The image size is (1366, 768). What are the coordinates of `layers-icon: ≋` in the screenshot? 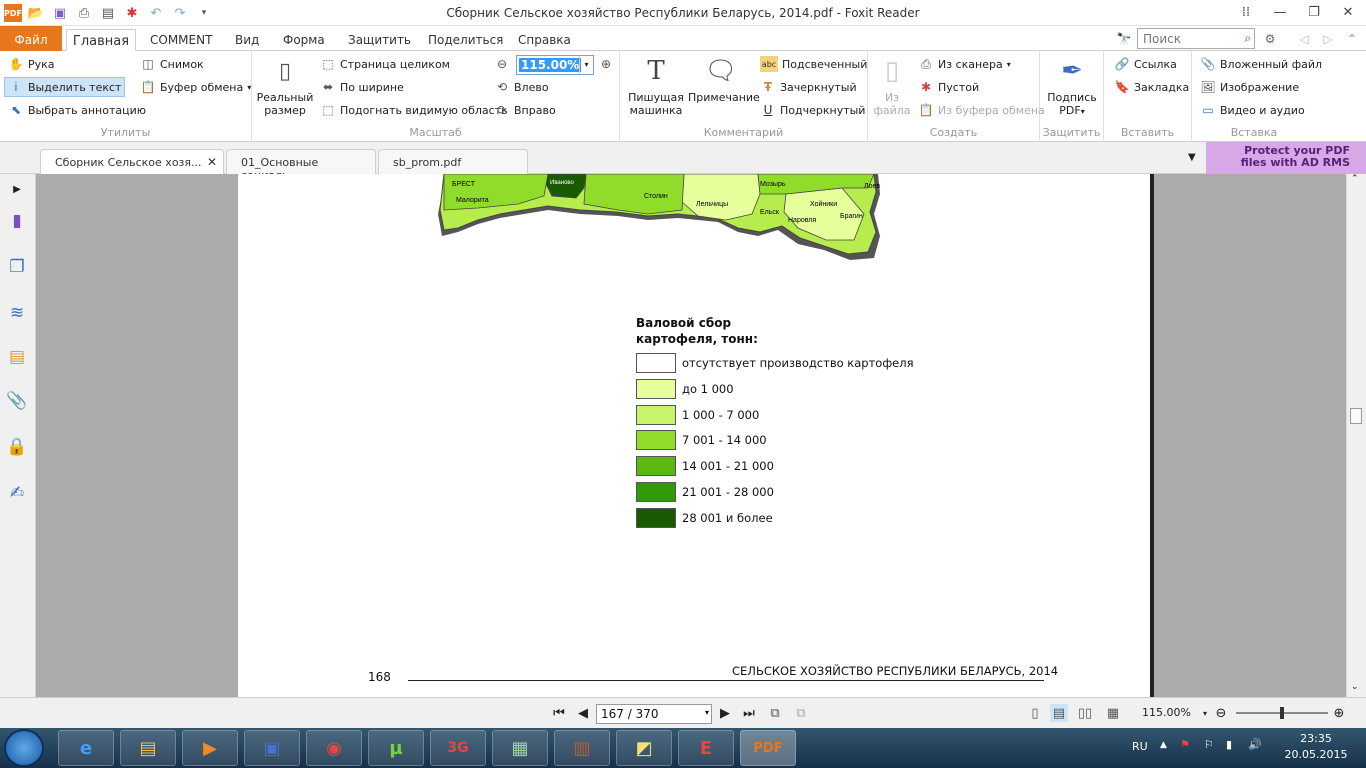 It's located at (17, 313).